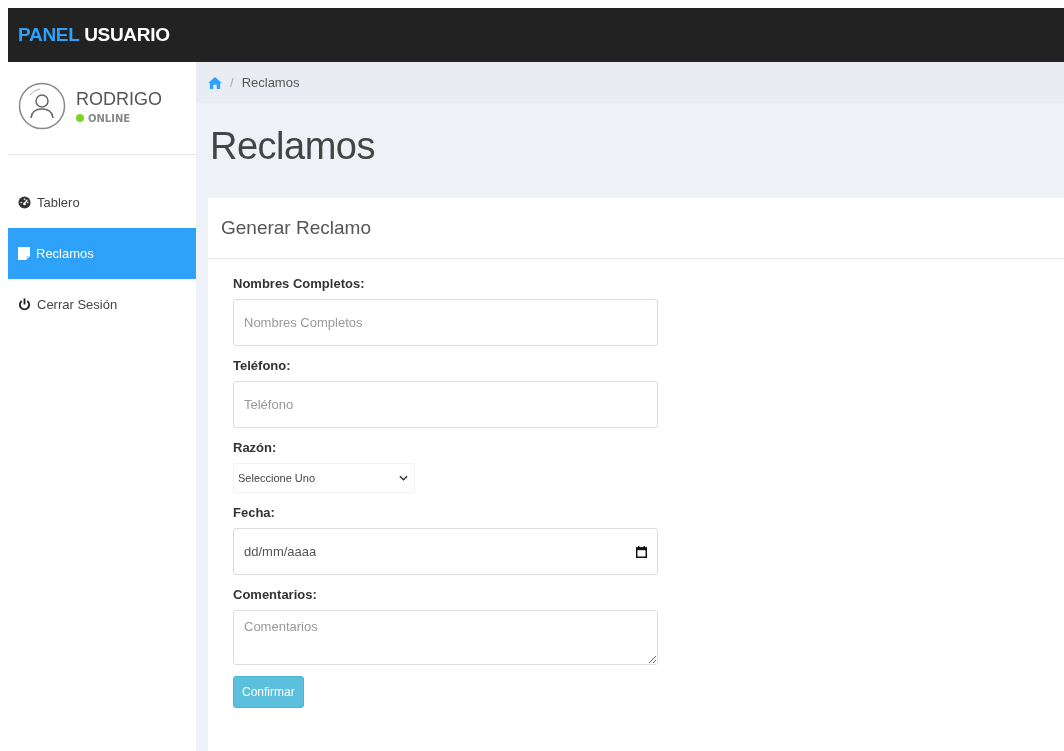  Describe the element at coordinates (24, 304) in the screenshot. I see `power-icon` at that location.